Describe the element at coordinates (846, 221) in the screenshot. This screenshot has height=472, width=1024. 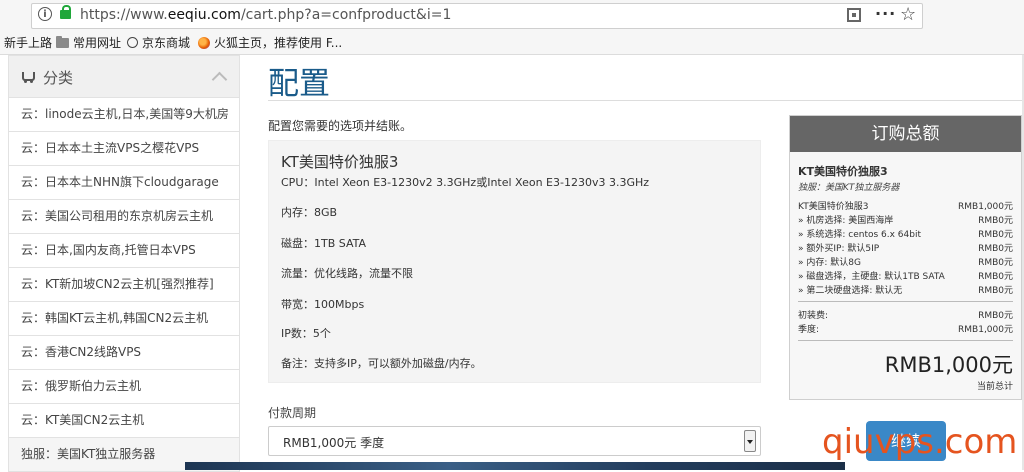
I see `summary-line-label: » 机房选择: 美国西海岸` at that location.